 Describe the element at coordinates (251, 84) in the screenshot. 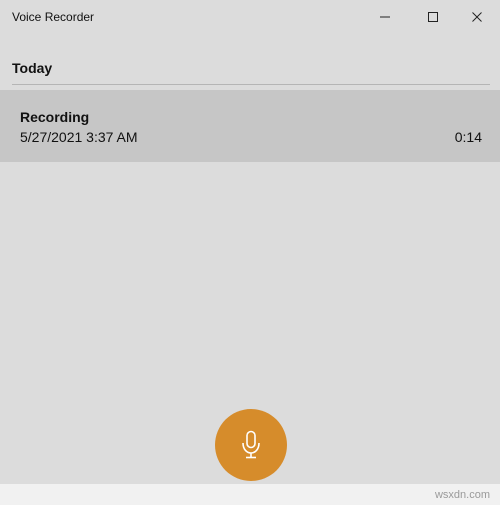

I see `section-divider` at that location.